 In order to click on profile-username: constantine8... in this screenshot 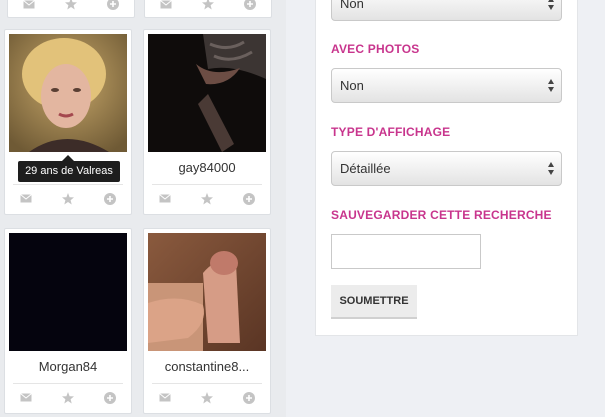, I will do `click(207, 366)`.